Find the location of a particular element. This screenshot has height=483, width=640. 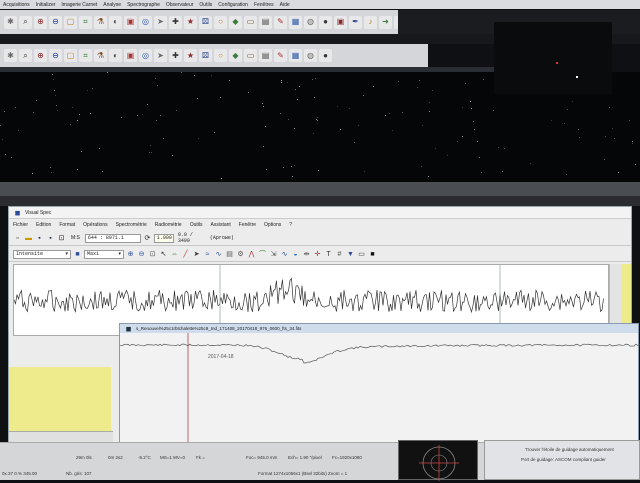

checker-icon: ▭ is located at coordinates (250, 55).